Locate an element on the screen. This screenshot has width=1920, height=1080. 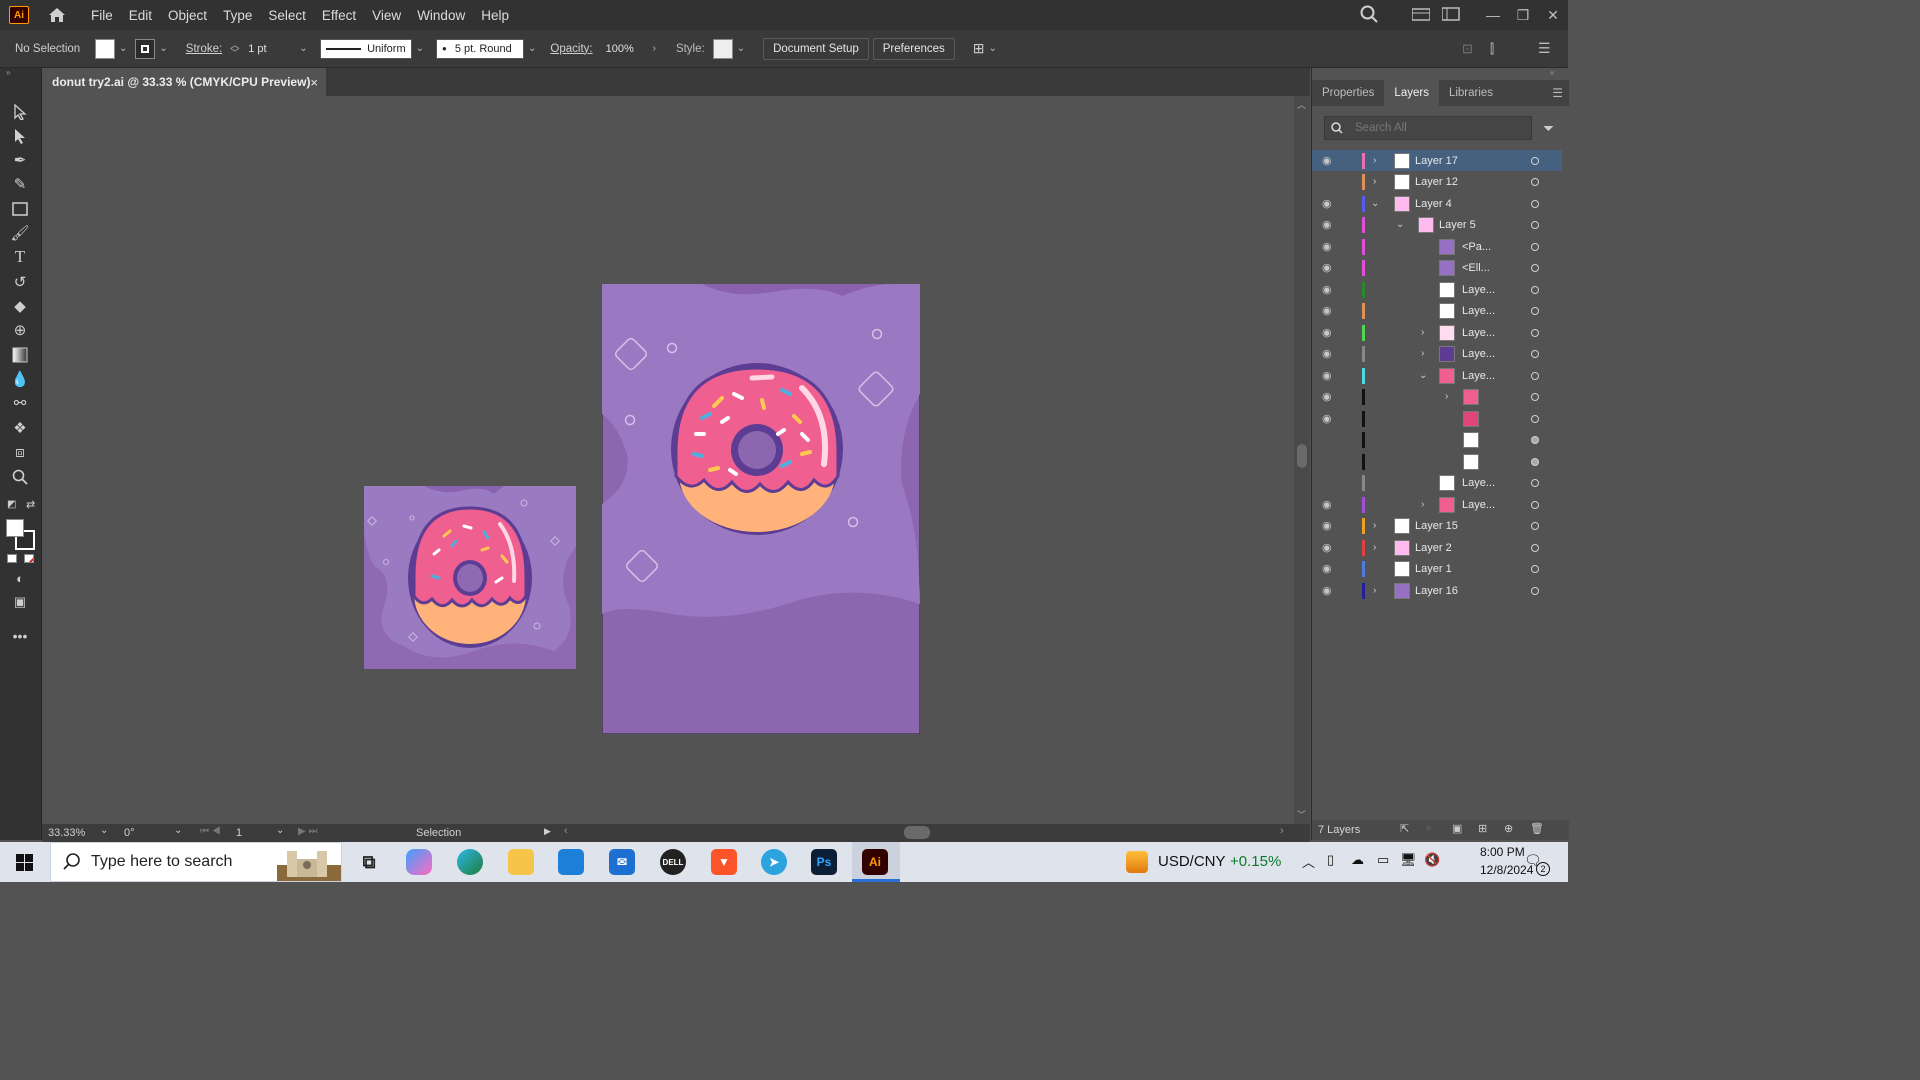
stroke-label: Stroke: is located at coordinates (204, 49).